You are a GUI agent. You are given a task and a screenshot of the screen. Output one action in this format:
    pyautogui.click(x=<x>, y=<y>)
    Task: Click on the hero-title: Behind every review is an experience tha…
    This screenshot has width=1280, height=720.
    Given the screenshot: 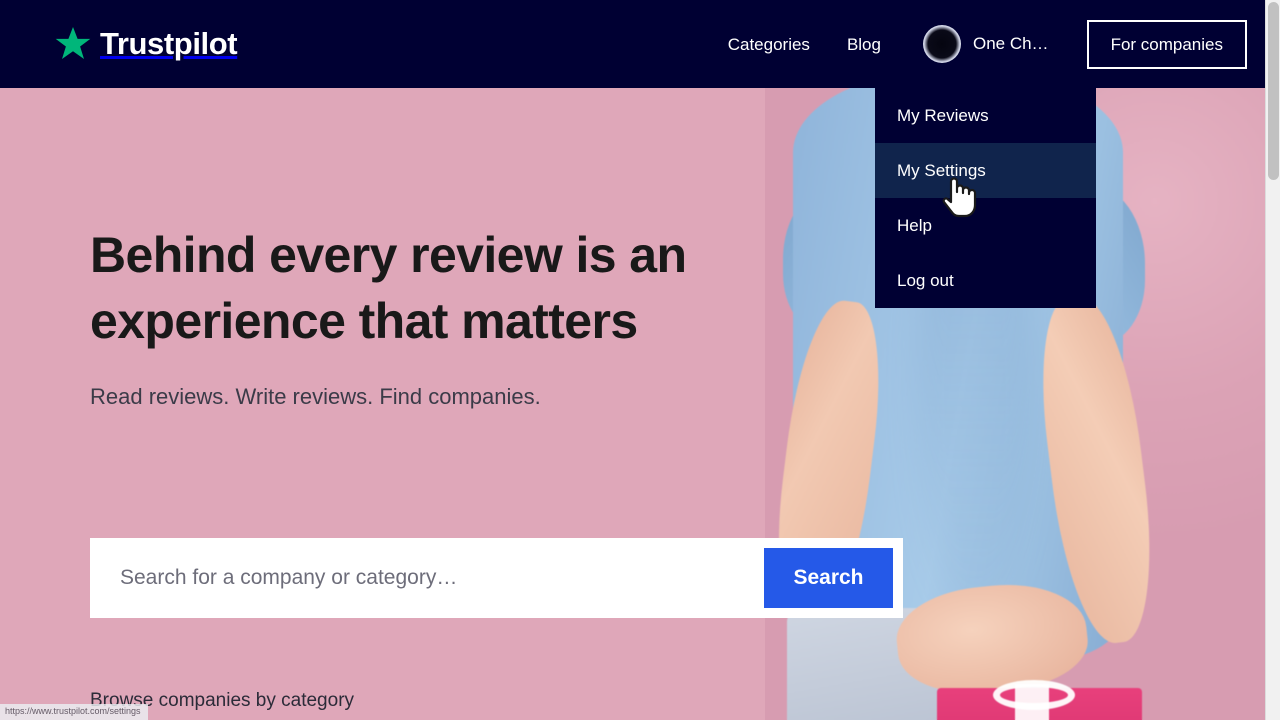 What is the action you would take?
    pyautogui.click(x=420, y=288)
    